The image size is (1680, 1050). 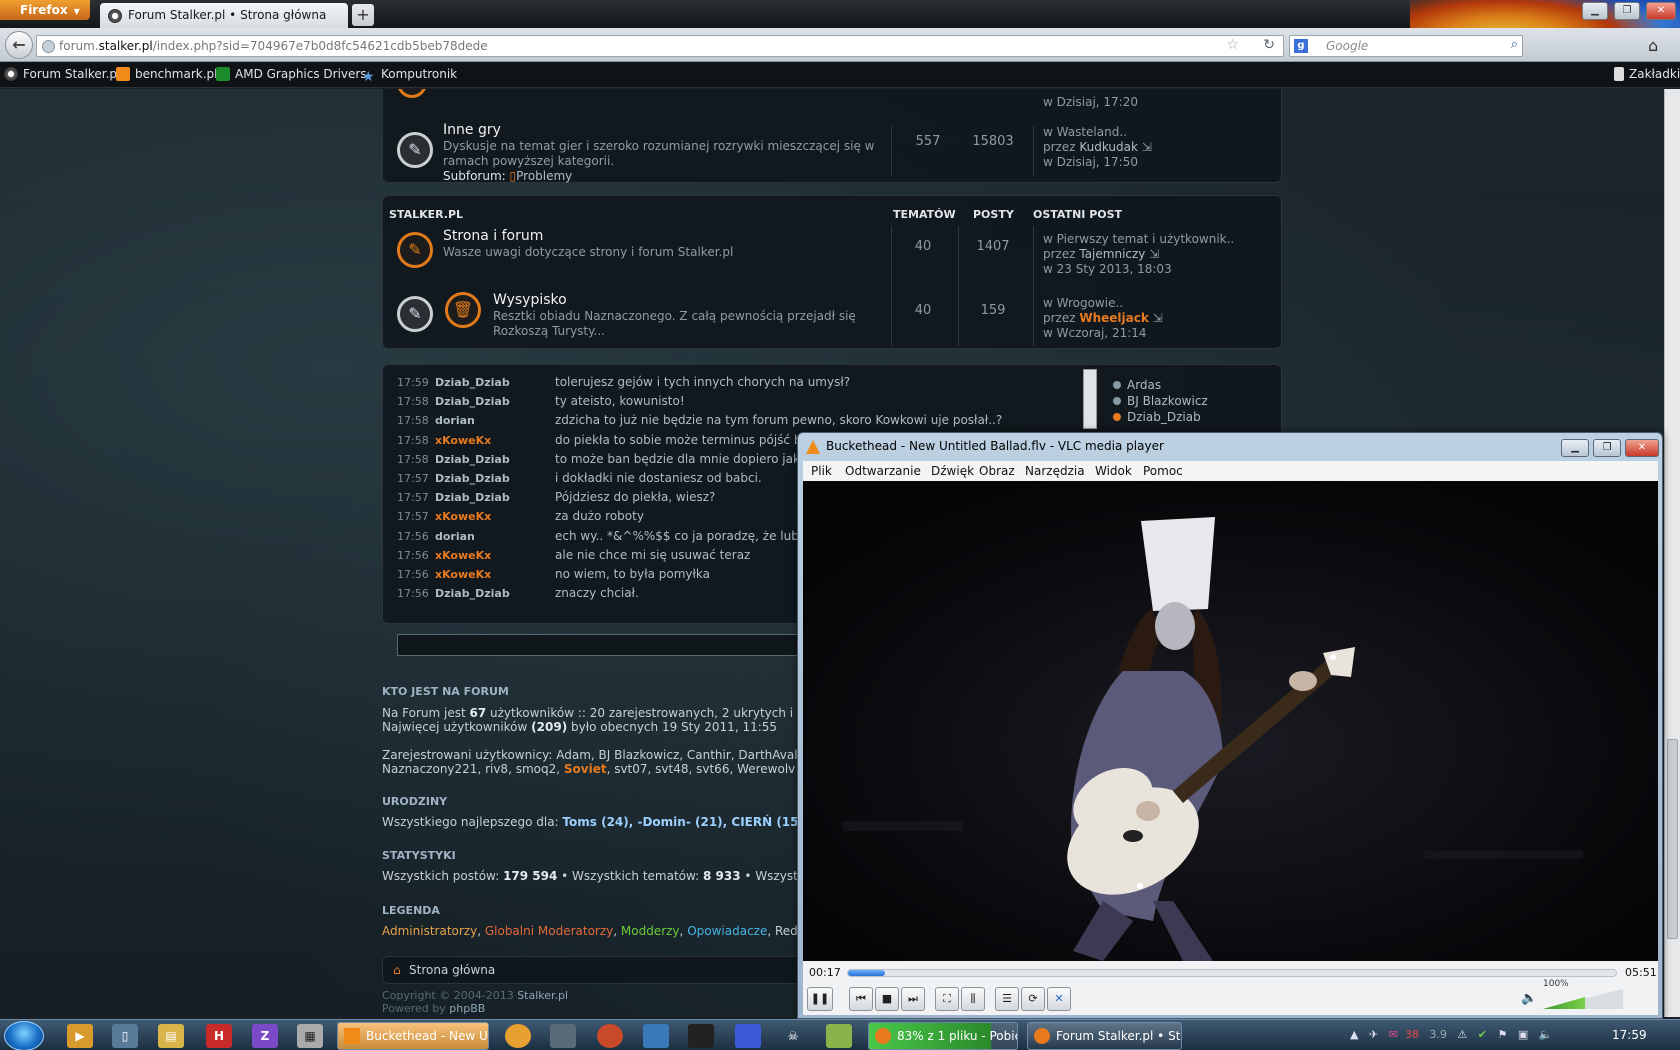 What do you see at coordinates (62, 74) in the screenshot?
I see `bookmark-forum-stalker: Forum Stalker.pl` at bounding box center [62, 74].